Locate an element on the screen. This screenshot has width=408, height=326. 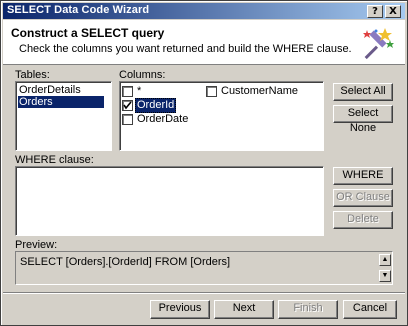
table-item-orders: Orders is located at coordinates (61, 102).